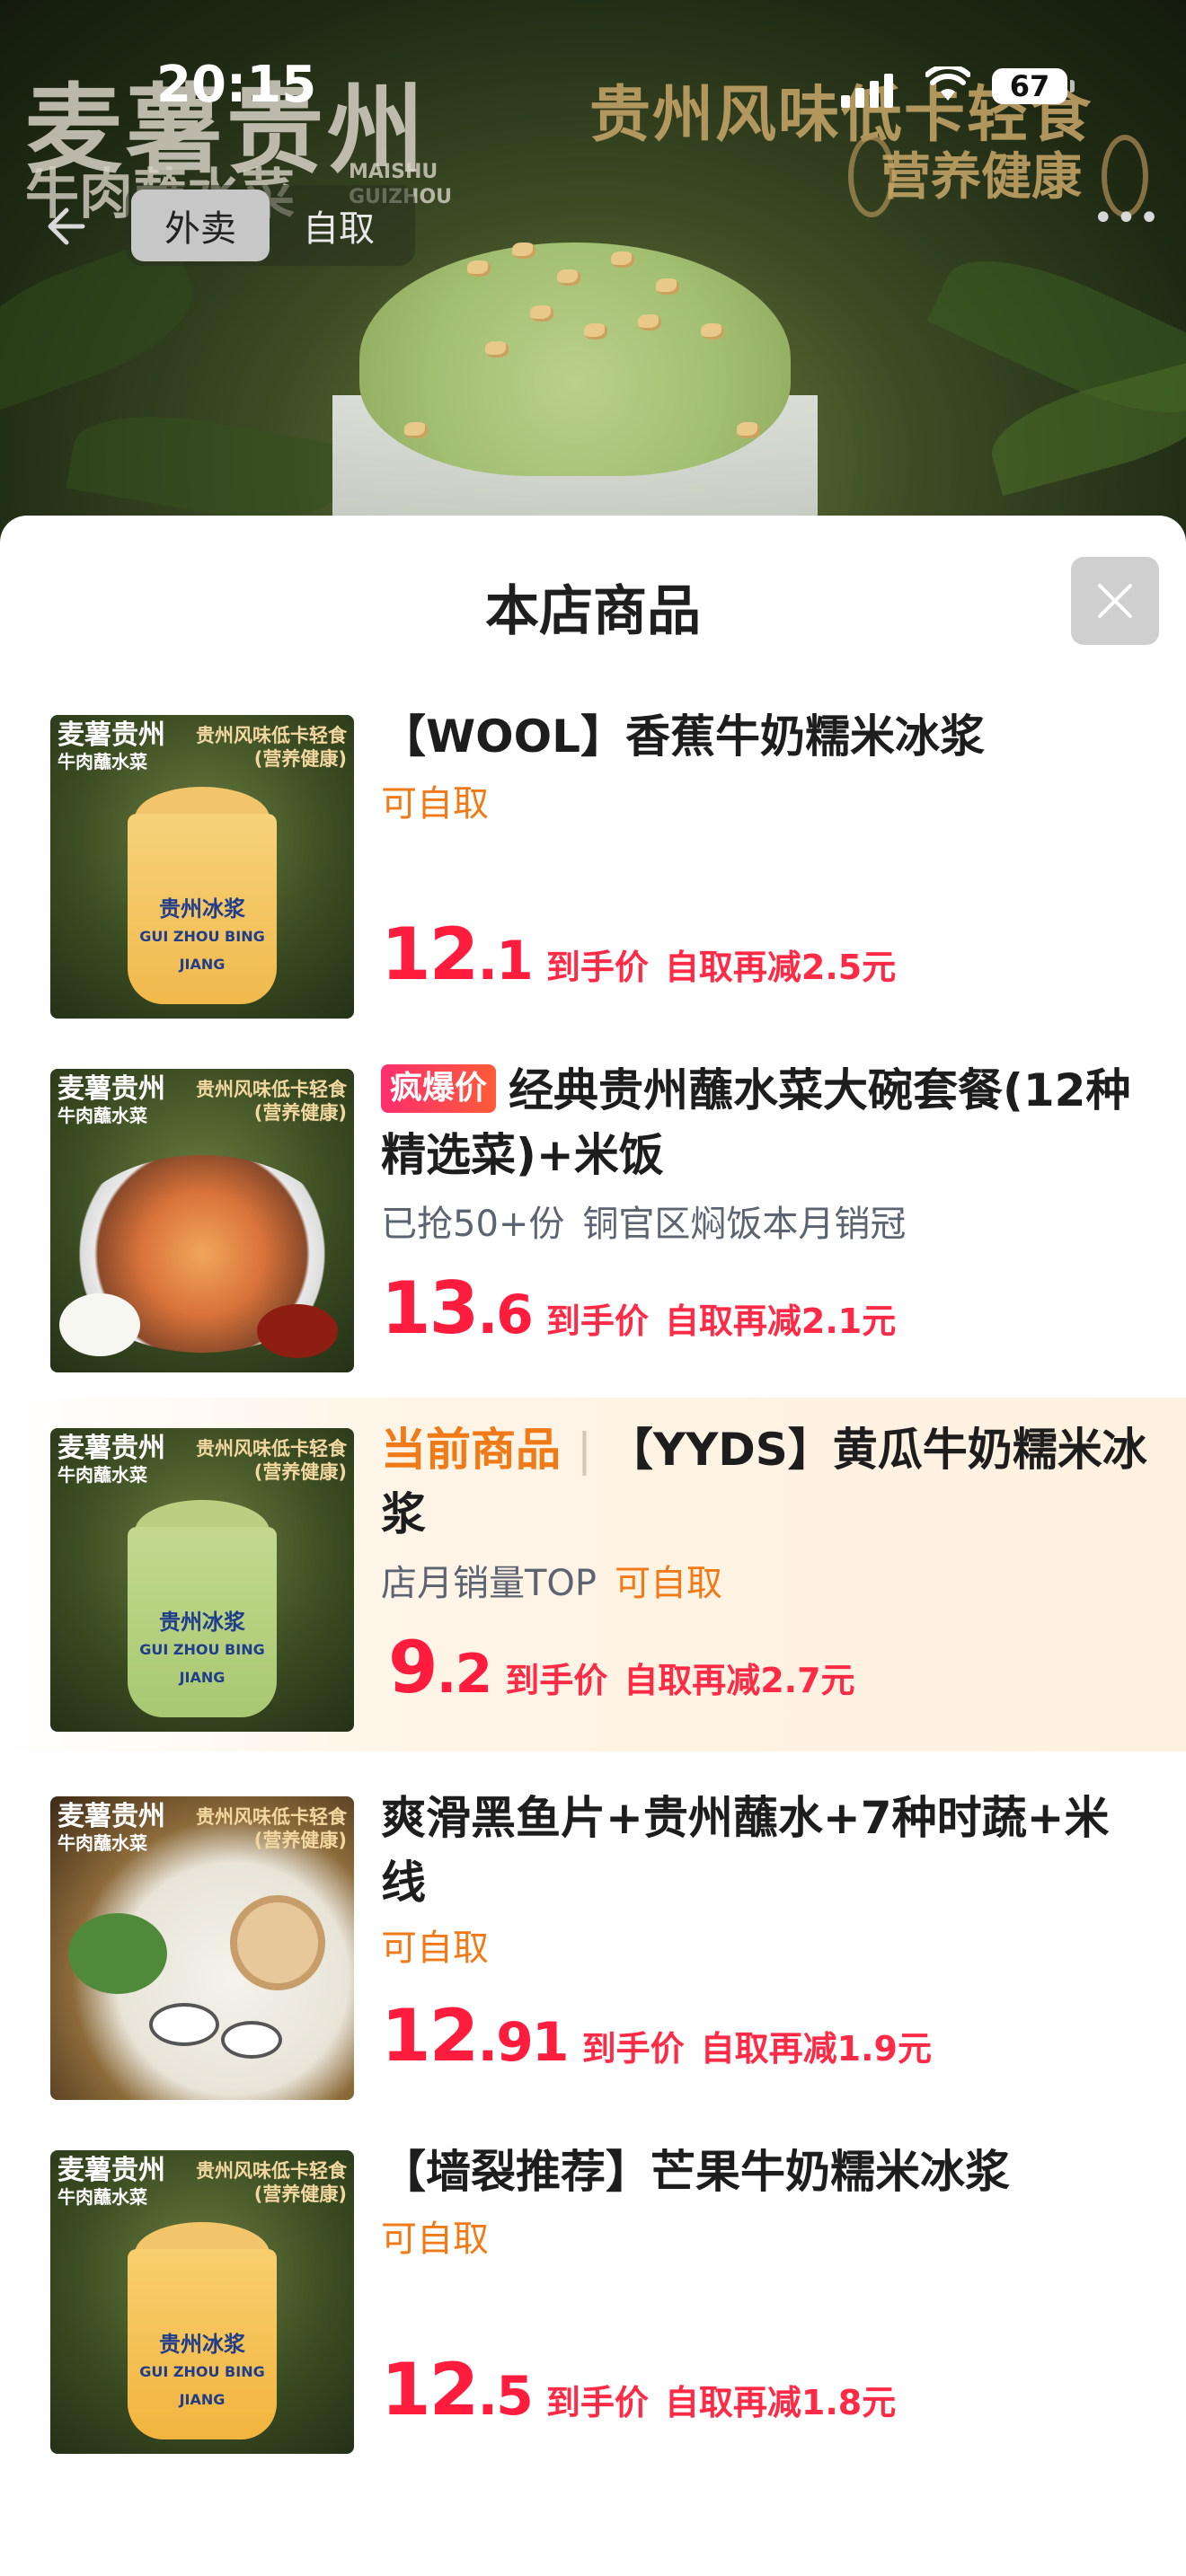 The image size is (1186, 2576). Describe the element at coordinates (867, 91) in the screenshot. I see `signal-icon` at that location.